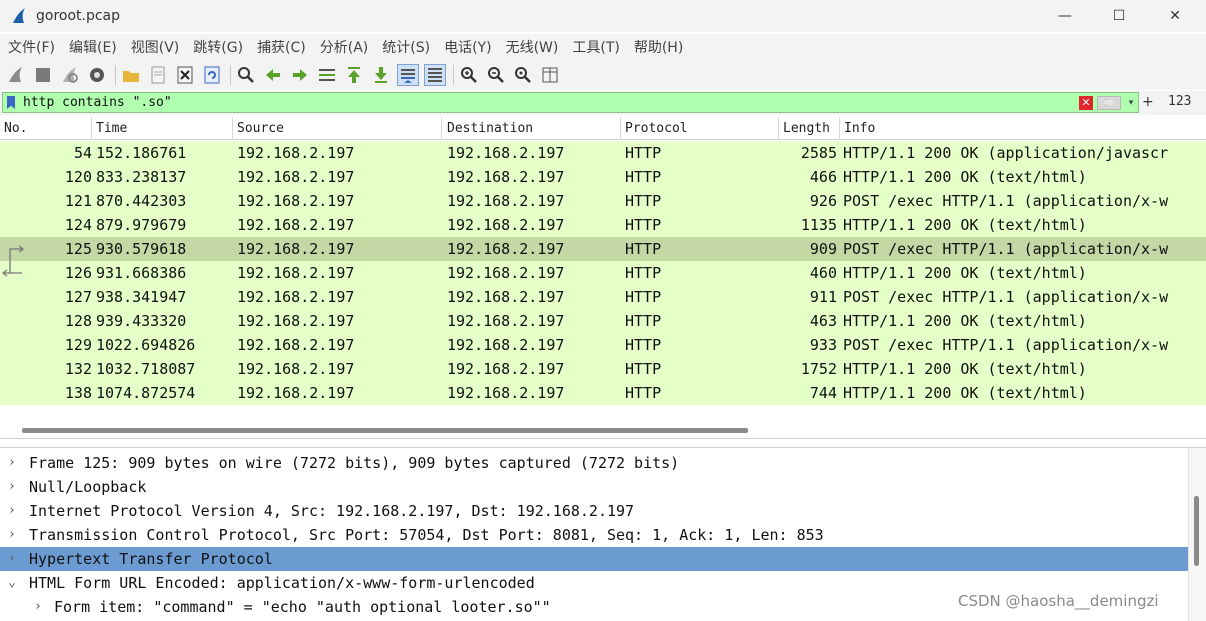 Image resolution: width=1206 pixels, height=621 pixels. Describe the element at coordinates (78, 369) in the screenshot. I see `packet-number: 132` at that location.